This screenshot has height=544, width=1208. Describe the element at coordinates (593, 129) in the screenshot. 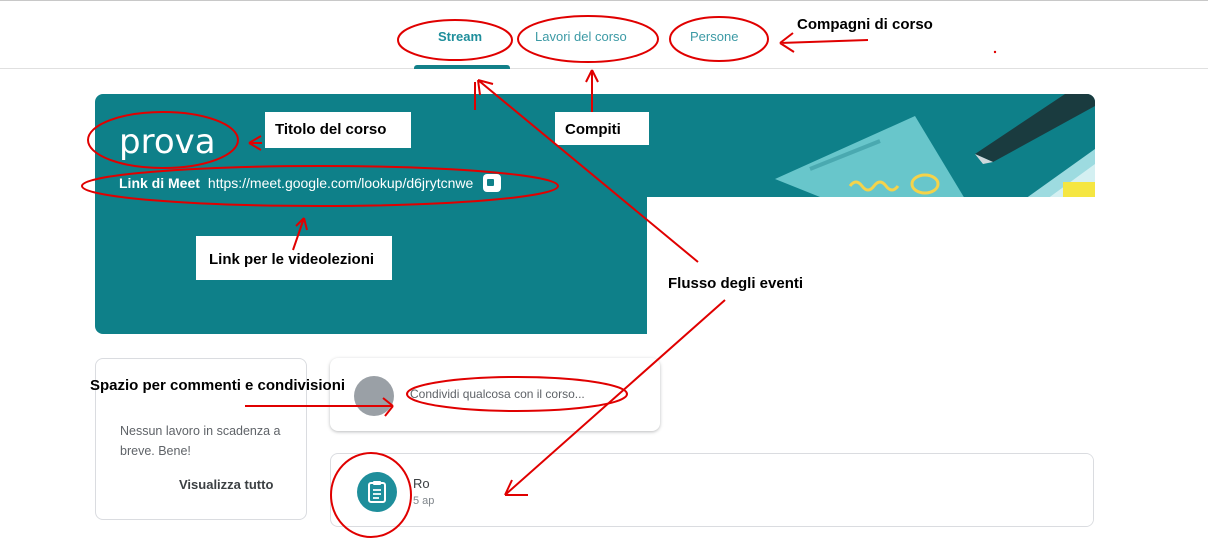

I see `annotation-assignments: Compiti` at that location.